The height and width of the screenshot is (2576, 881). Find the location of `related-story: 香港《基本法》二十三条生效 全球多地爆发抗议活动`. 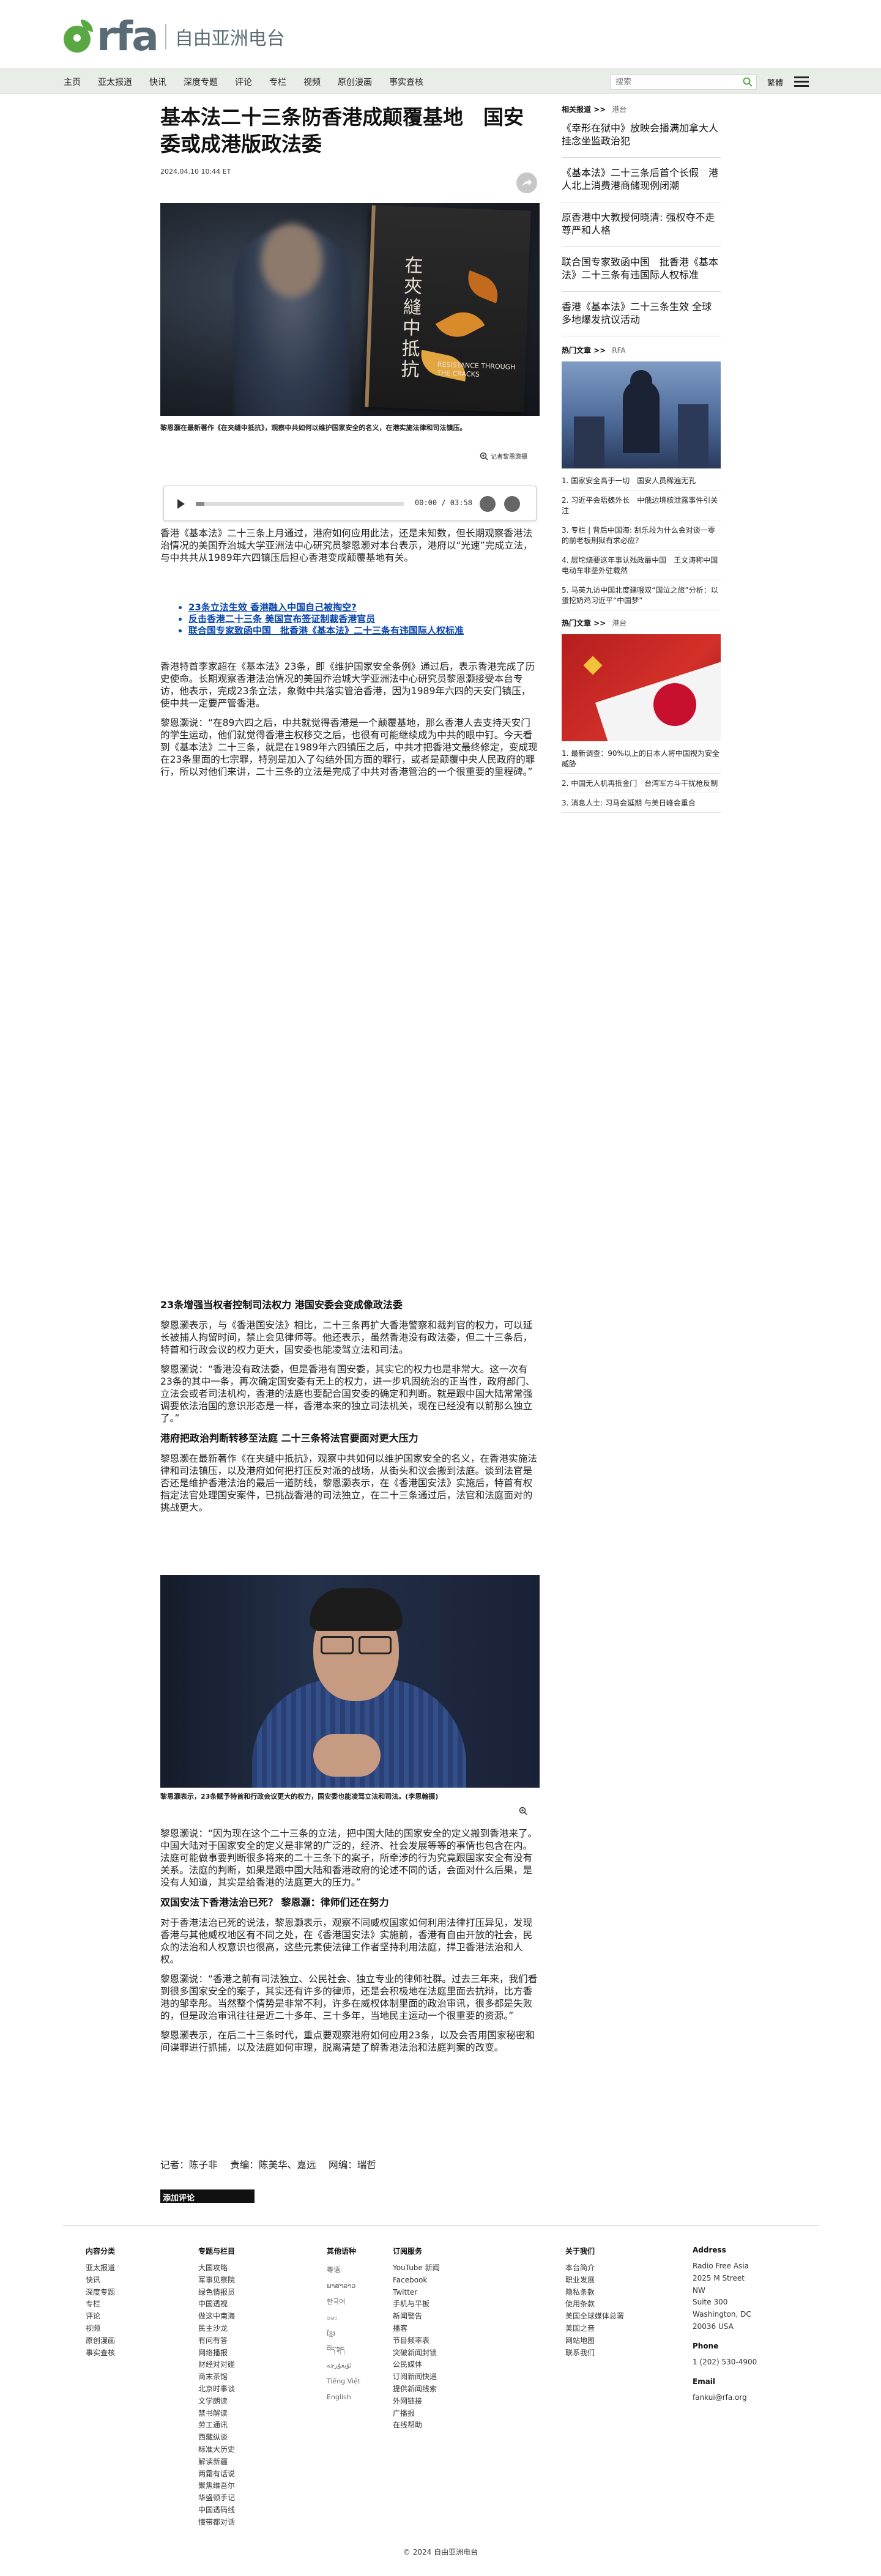

related-story: 香港《基本法》二十三条生效 全球多地爆发抗议活动 is located at coordinates (642, 318).